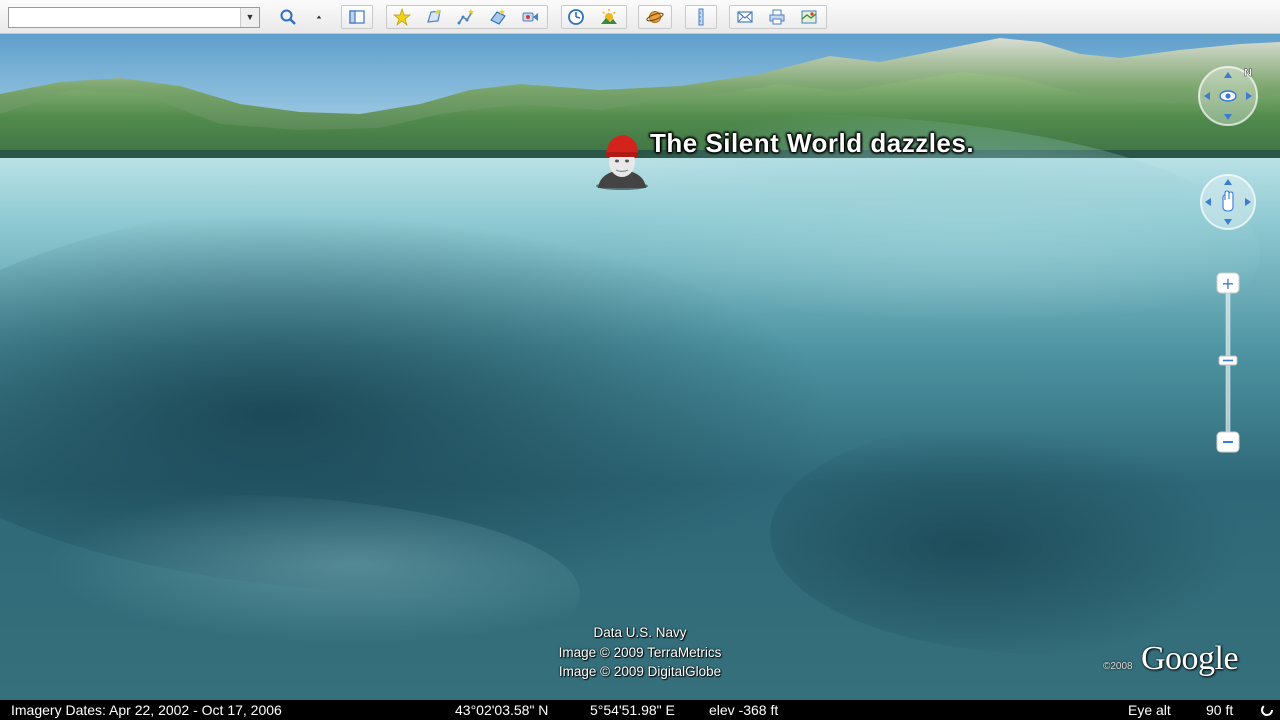 This screenshot has width=1280, height=720. I want to click on add-image-overlay-icon, so click(498, 17).